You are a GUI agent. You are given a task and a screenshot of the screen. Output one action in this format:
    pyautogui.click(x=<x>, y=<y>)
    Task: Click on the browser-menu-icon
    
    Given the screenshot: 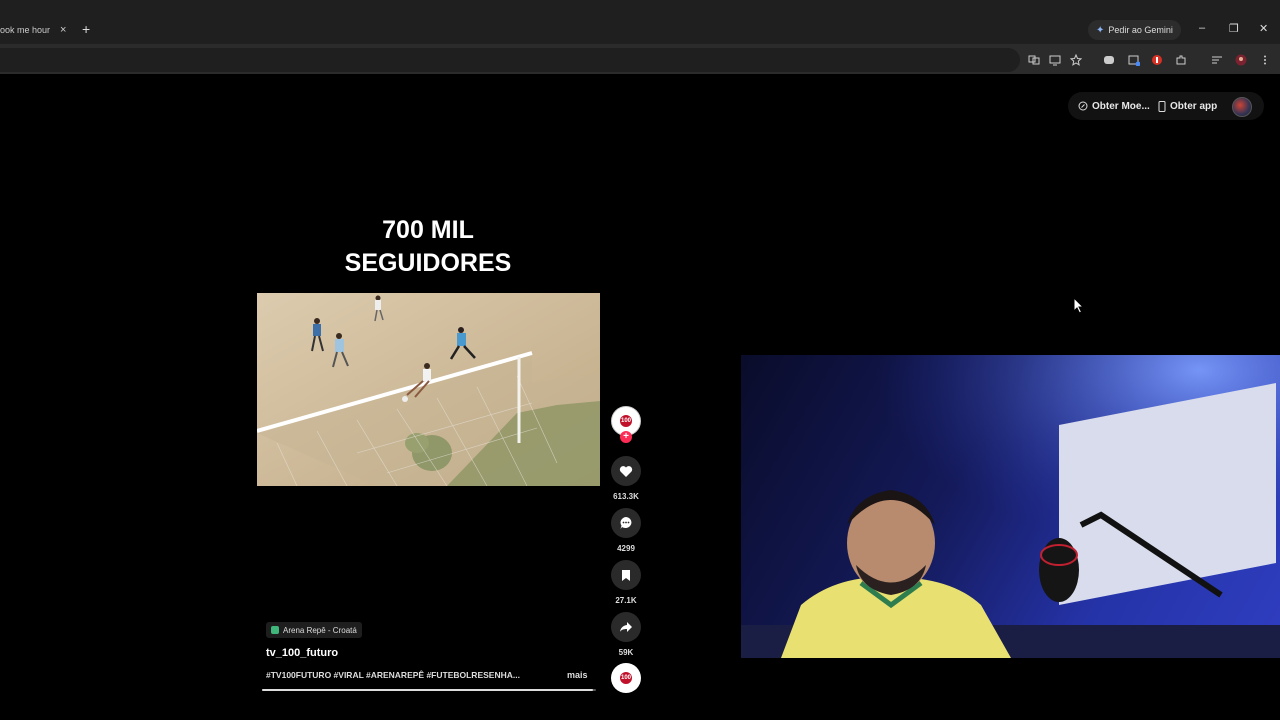 What is the action you would take?
    pyautogui.click(x=1265, y=60)
    